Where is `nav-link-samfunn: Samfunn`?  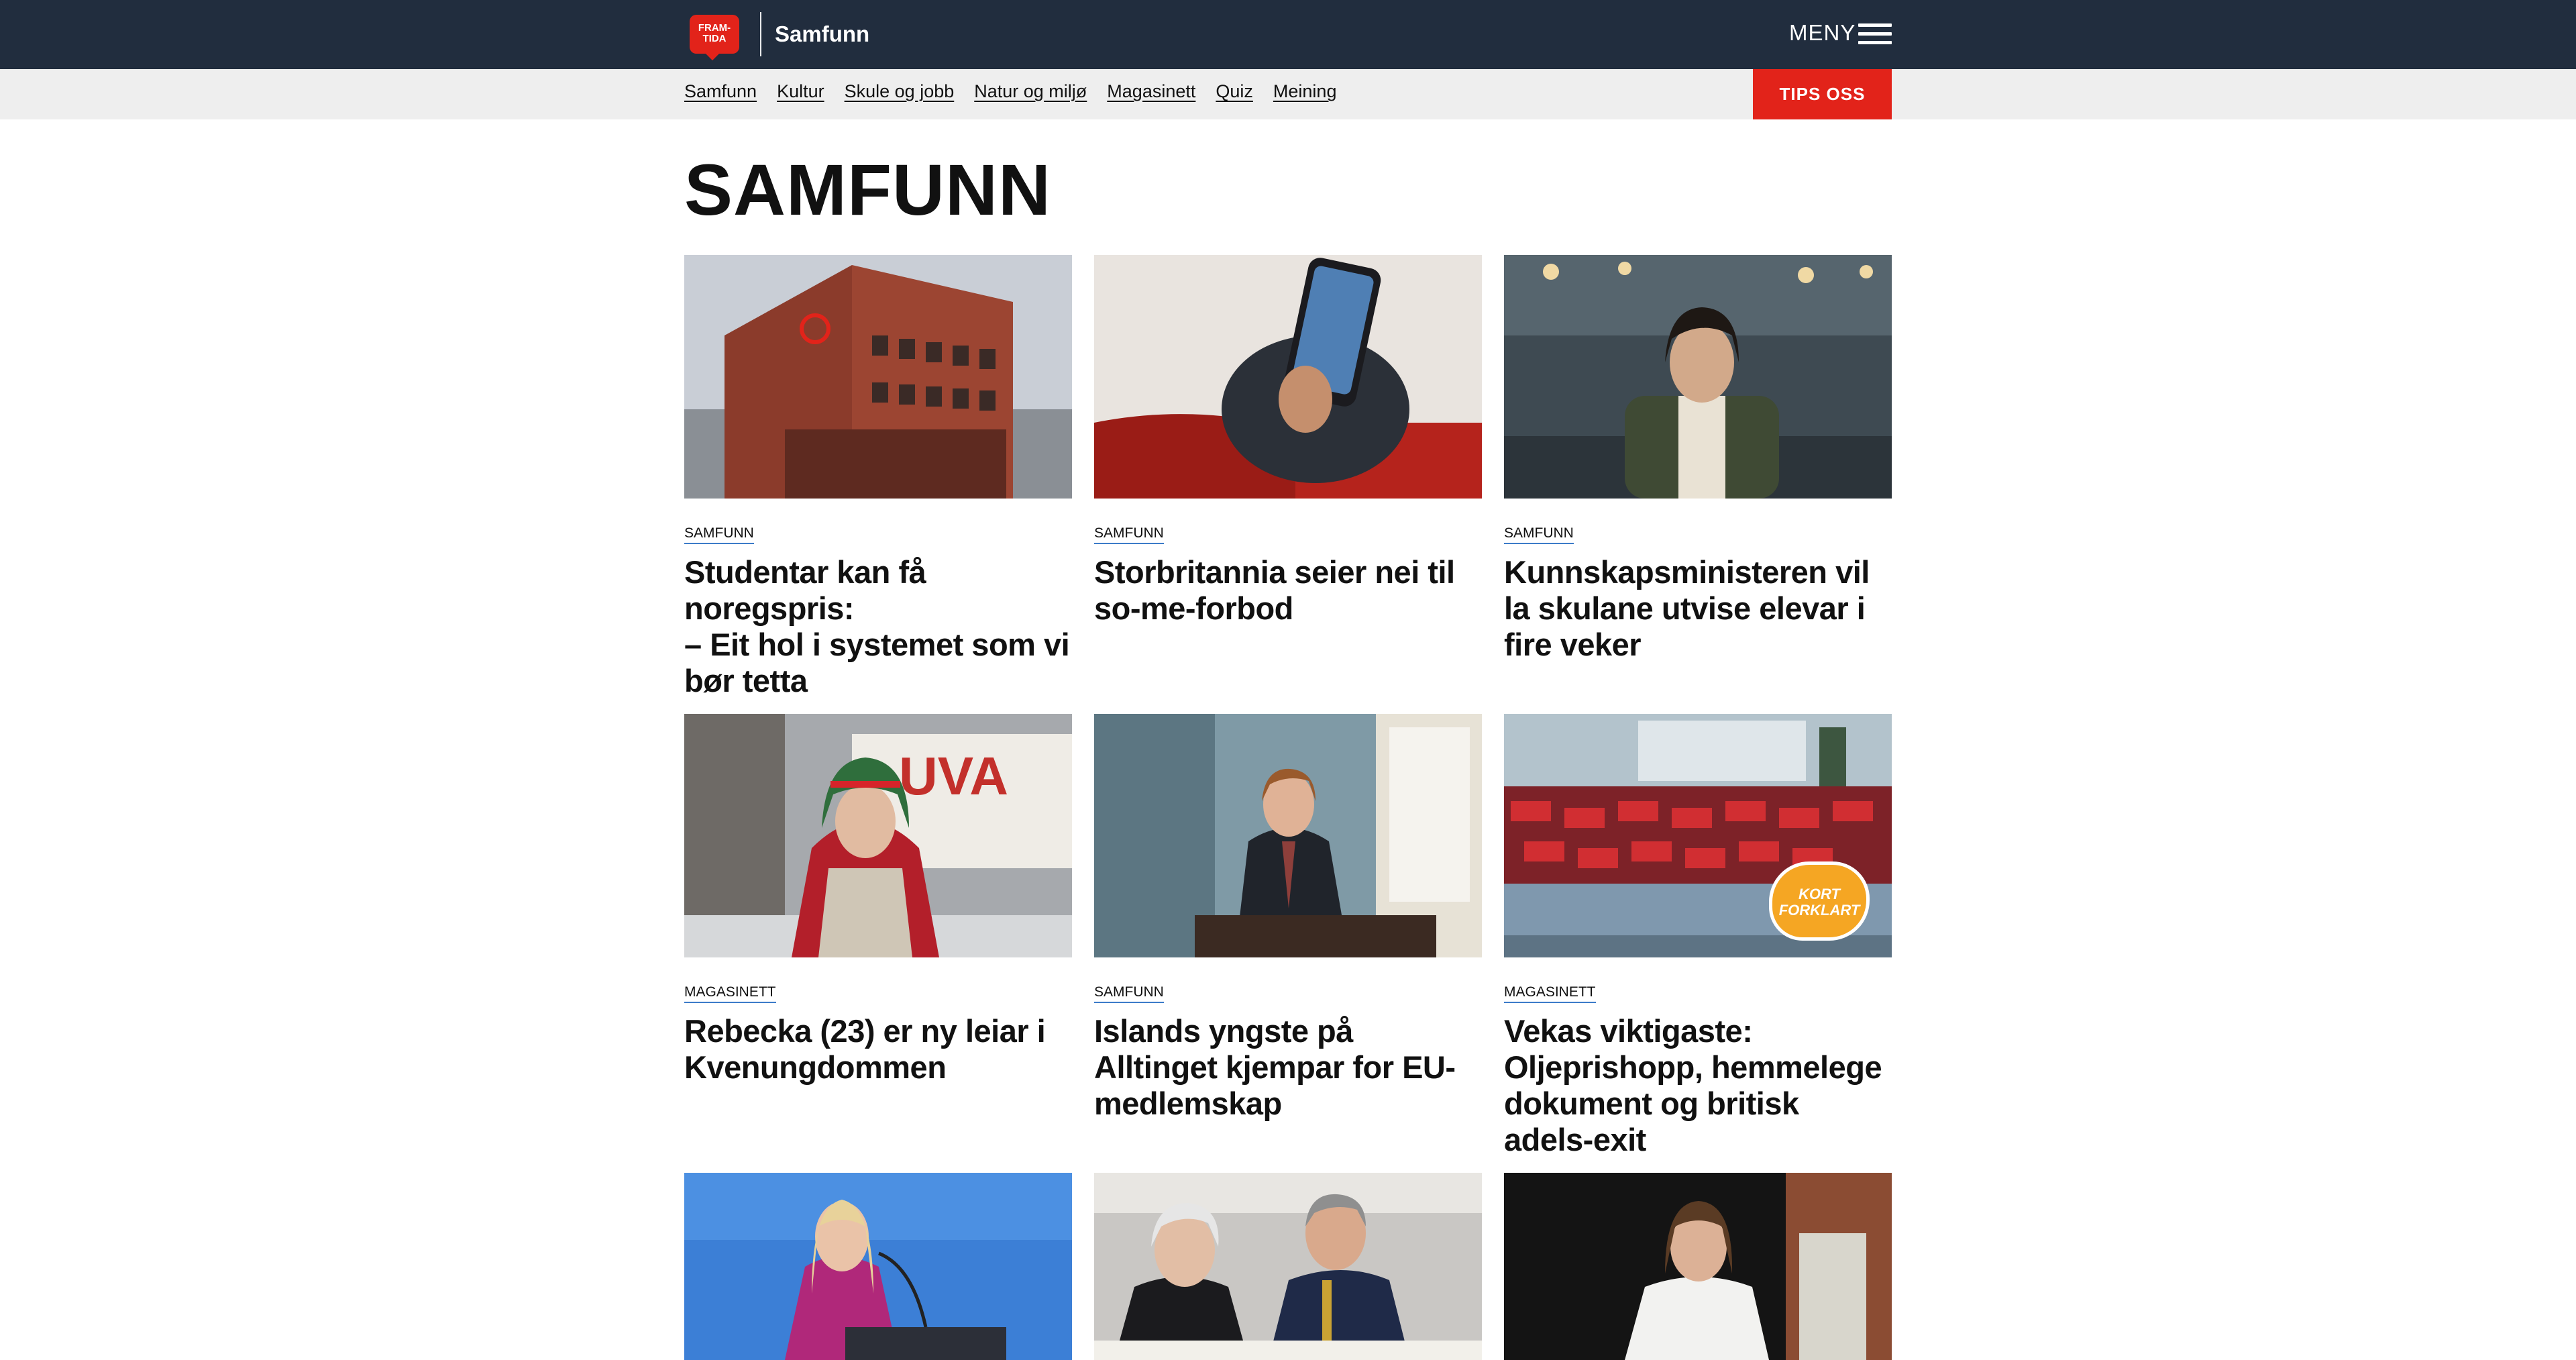 nav-link-samfunn: Samfunn is located at coordinates (720, 91).